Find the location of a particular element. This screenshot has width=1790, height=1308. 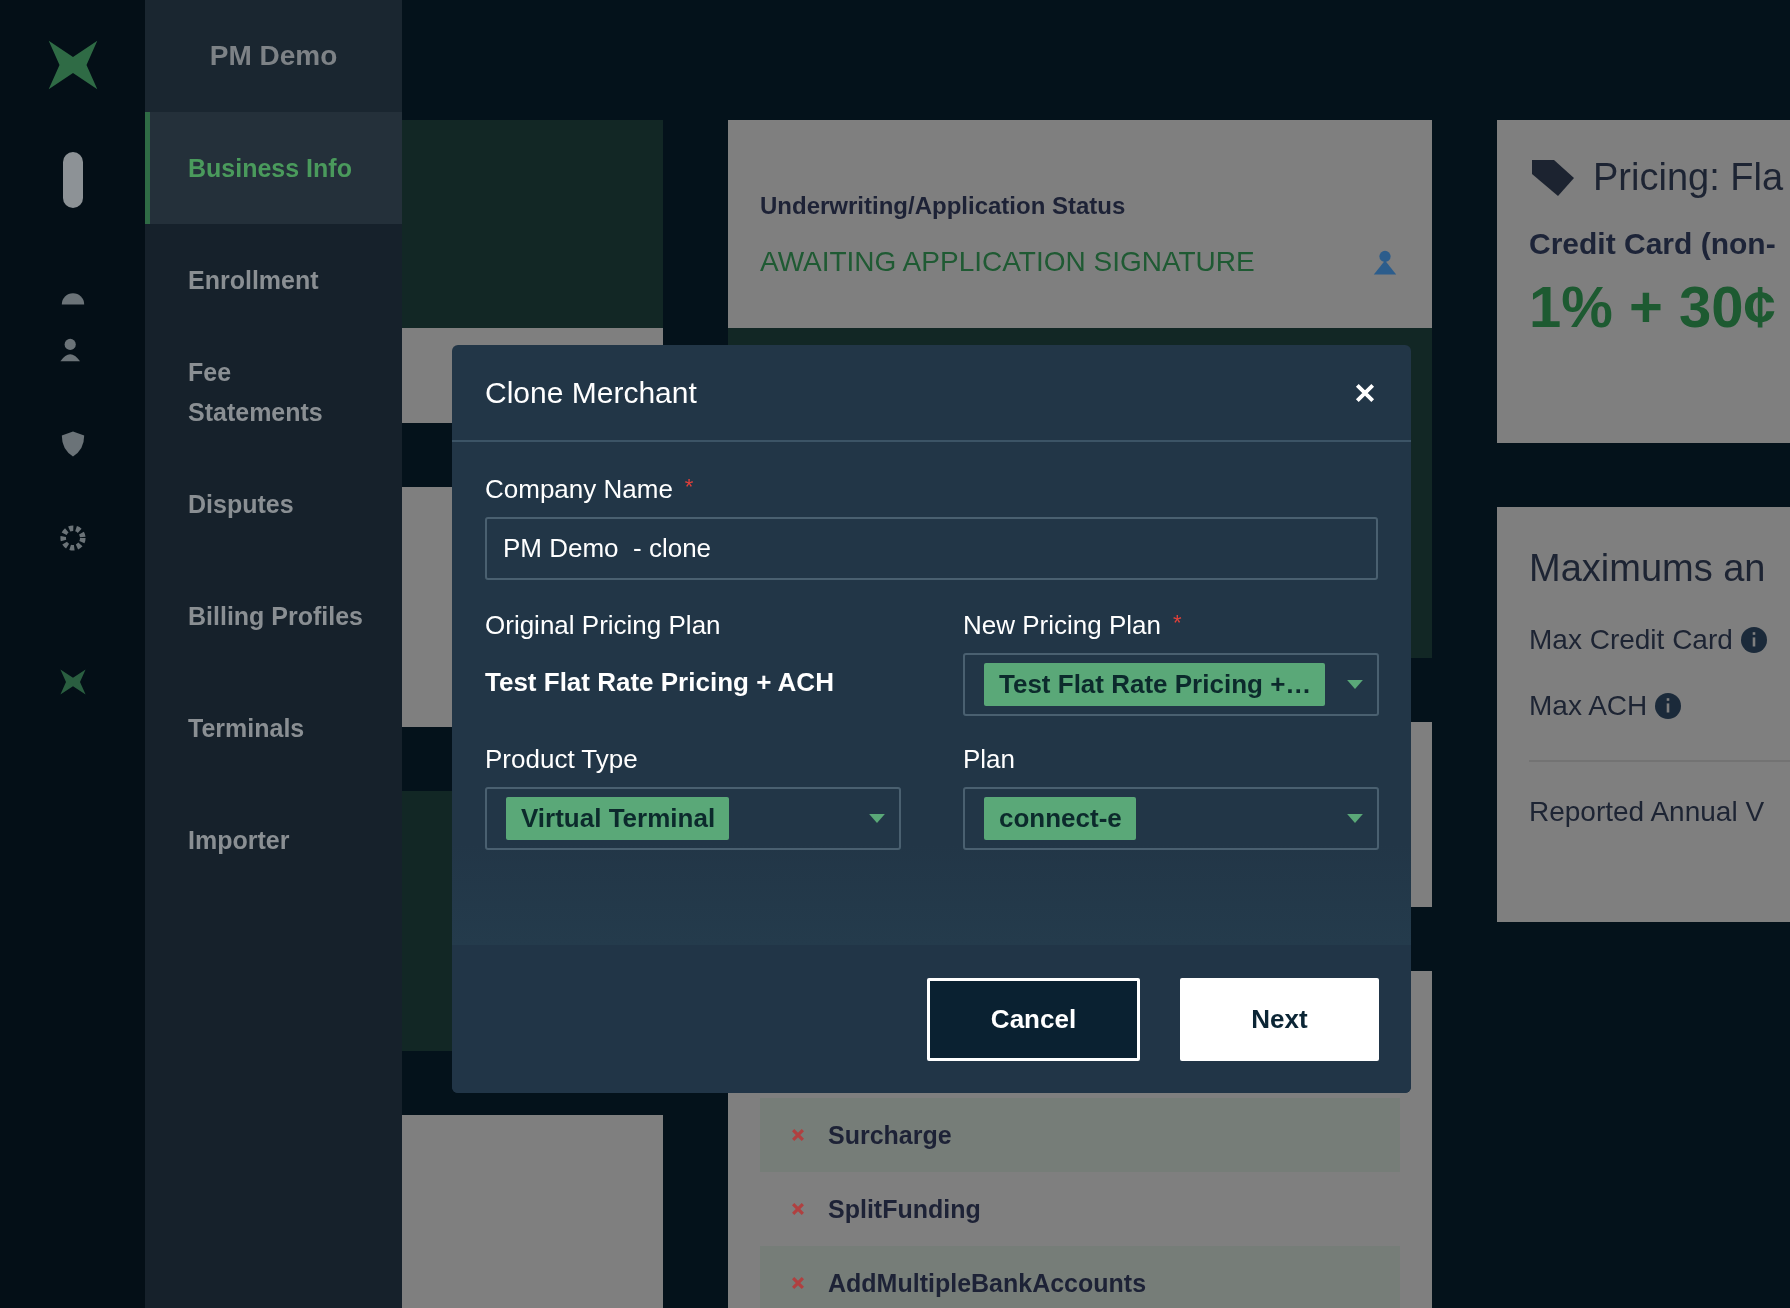

status-label: Underwriting/Application Status is located at coordinates (943, 206).